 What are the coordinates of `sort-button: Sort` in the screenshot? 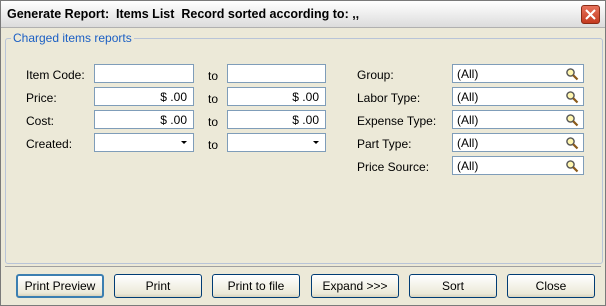 It's located at (453, 286).